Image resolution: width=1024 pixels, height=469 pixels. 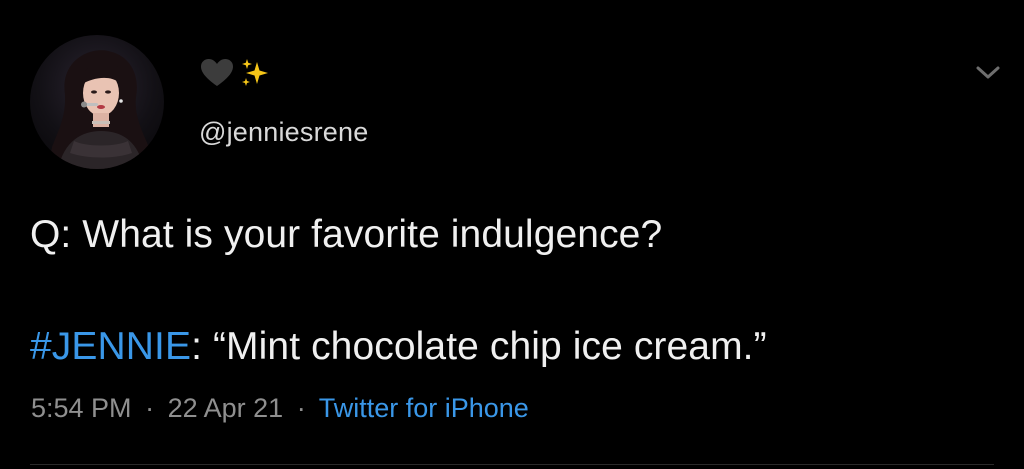 I want to click on tweet-date: 22 Apr 21, so click(x=226, y=408).